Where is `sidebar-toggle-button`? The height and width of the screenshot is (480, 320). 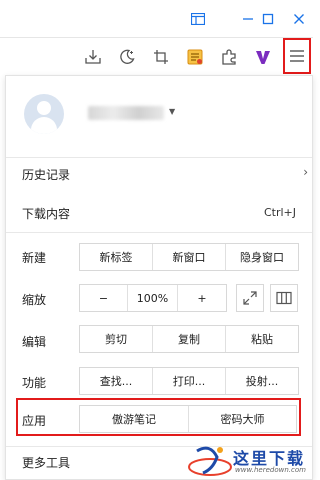 sidebar-toggle-button is located at coordinates (198, 18).